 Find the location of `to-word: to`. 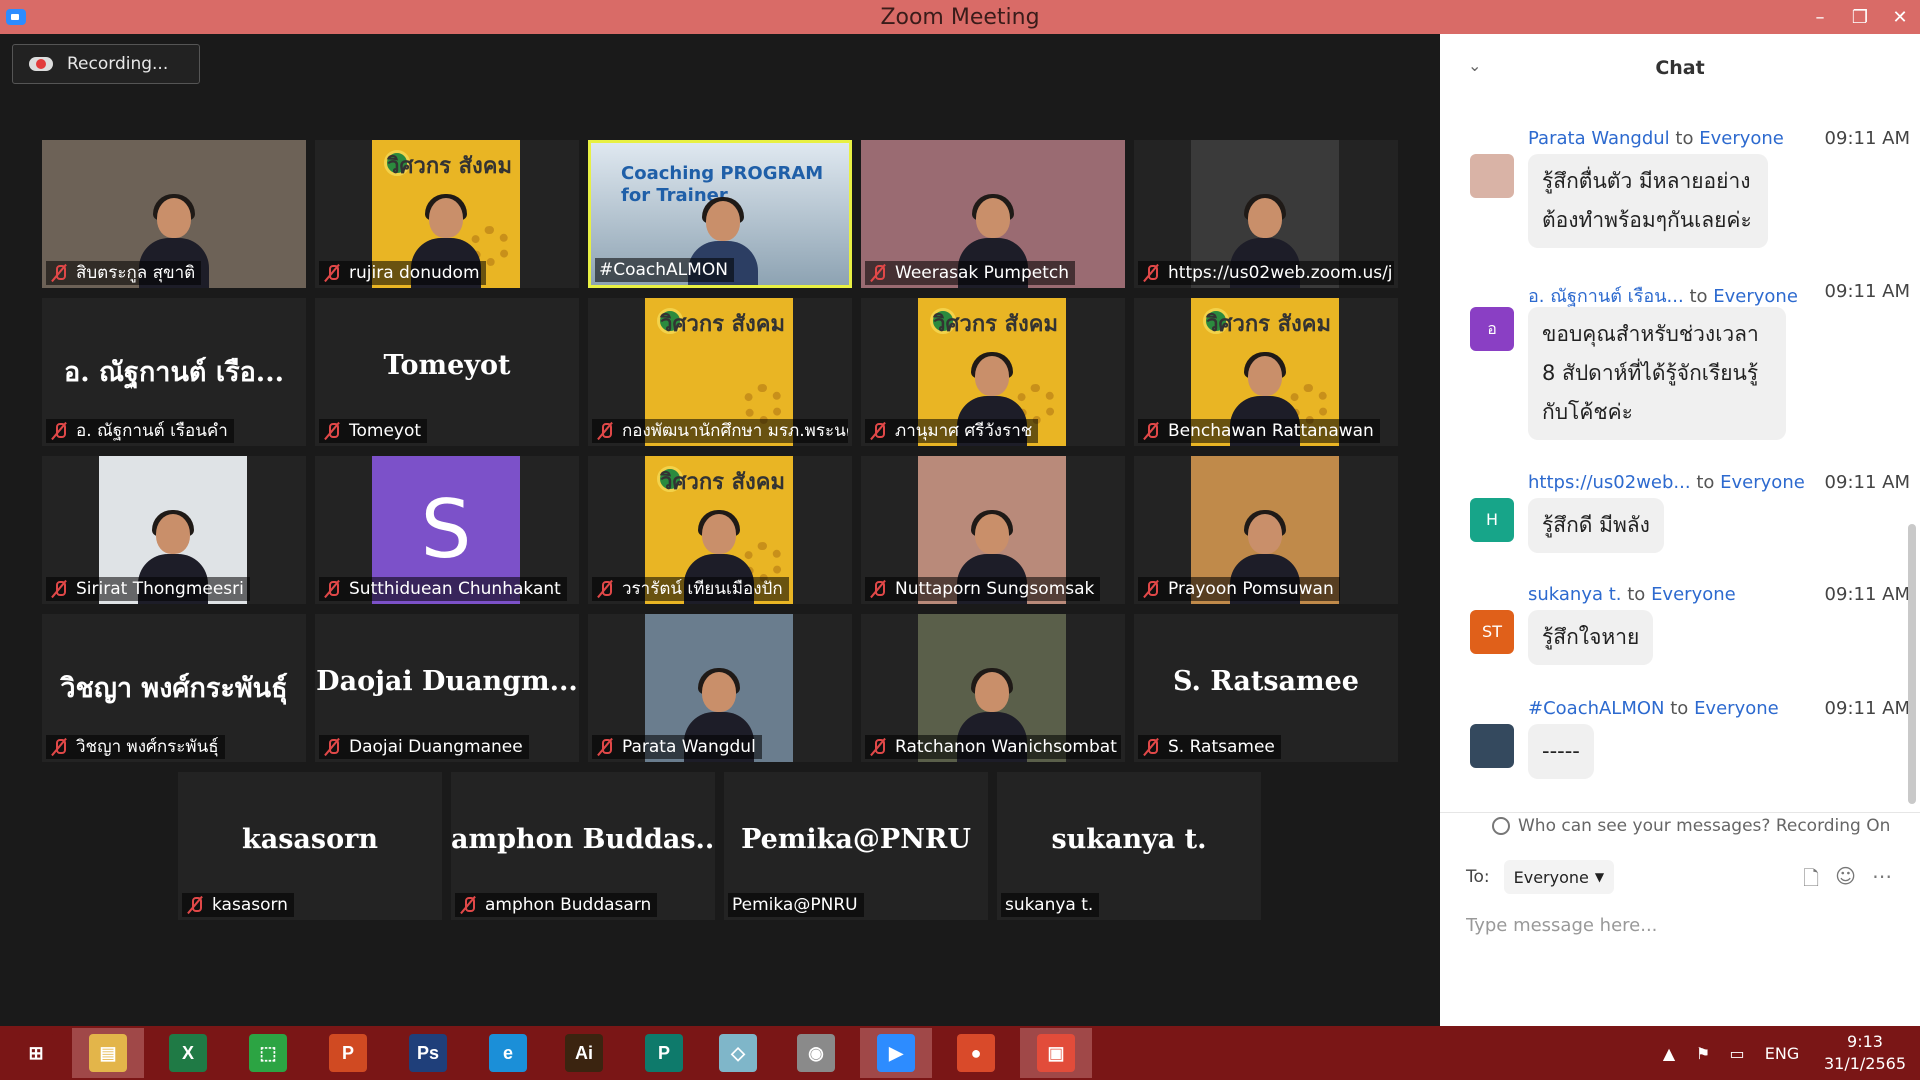

to-word: to is located at coordinates (1698, 296).